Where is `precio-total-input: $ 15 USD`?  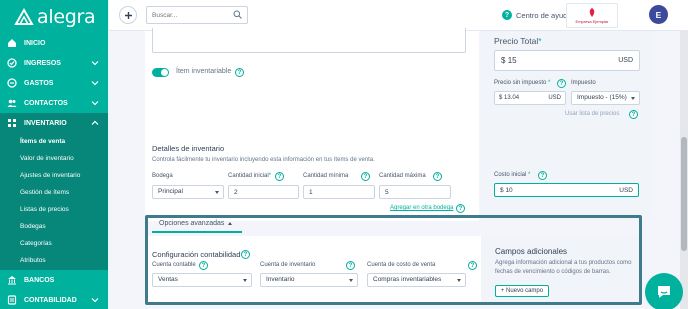
precio-total-input: $ 15 USD is located at coordinates (567, 60).